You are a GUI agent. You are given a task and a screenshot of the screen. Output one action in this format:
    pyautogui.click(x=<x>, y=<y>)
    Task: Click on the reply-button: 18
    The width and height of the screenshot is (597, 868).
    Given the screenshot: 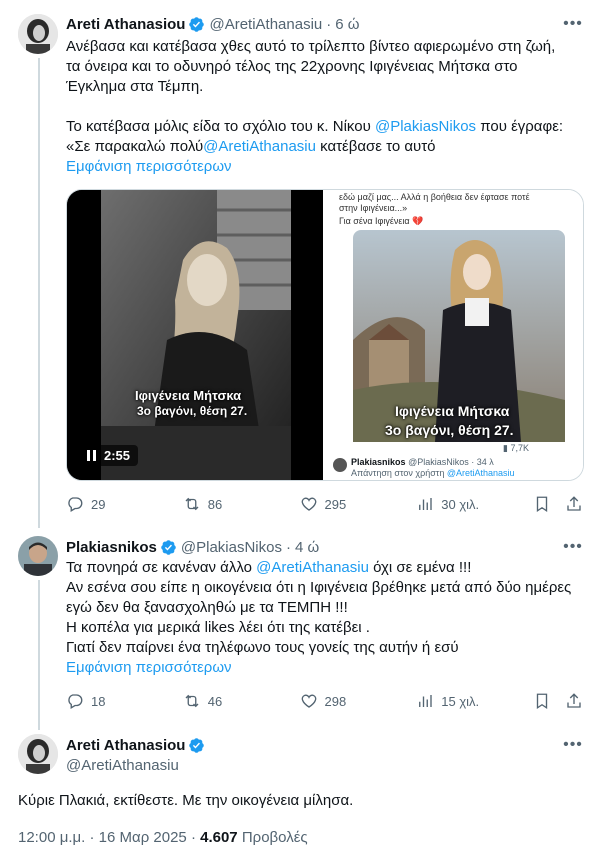 What is the action you would take?
    pyautogui.click(x=124, y=701)
    